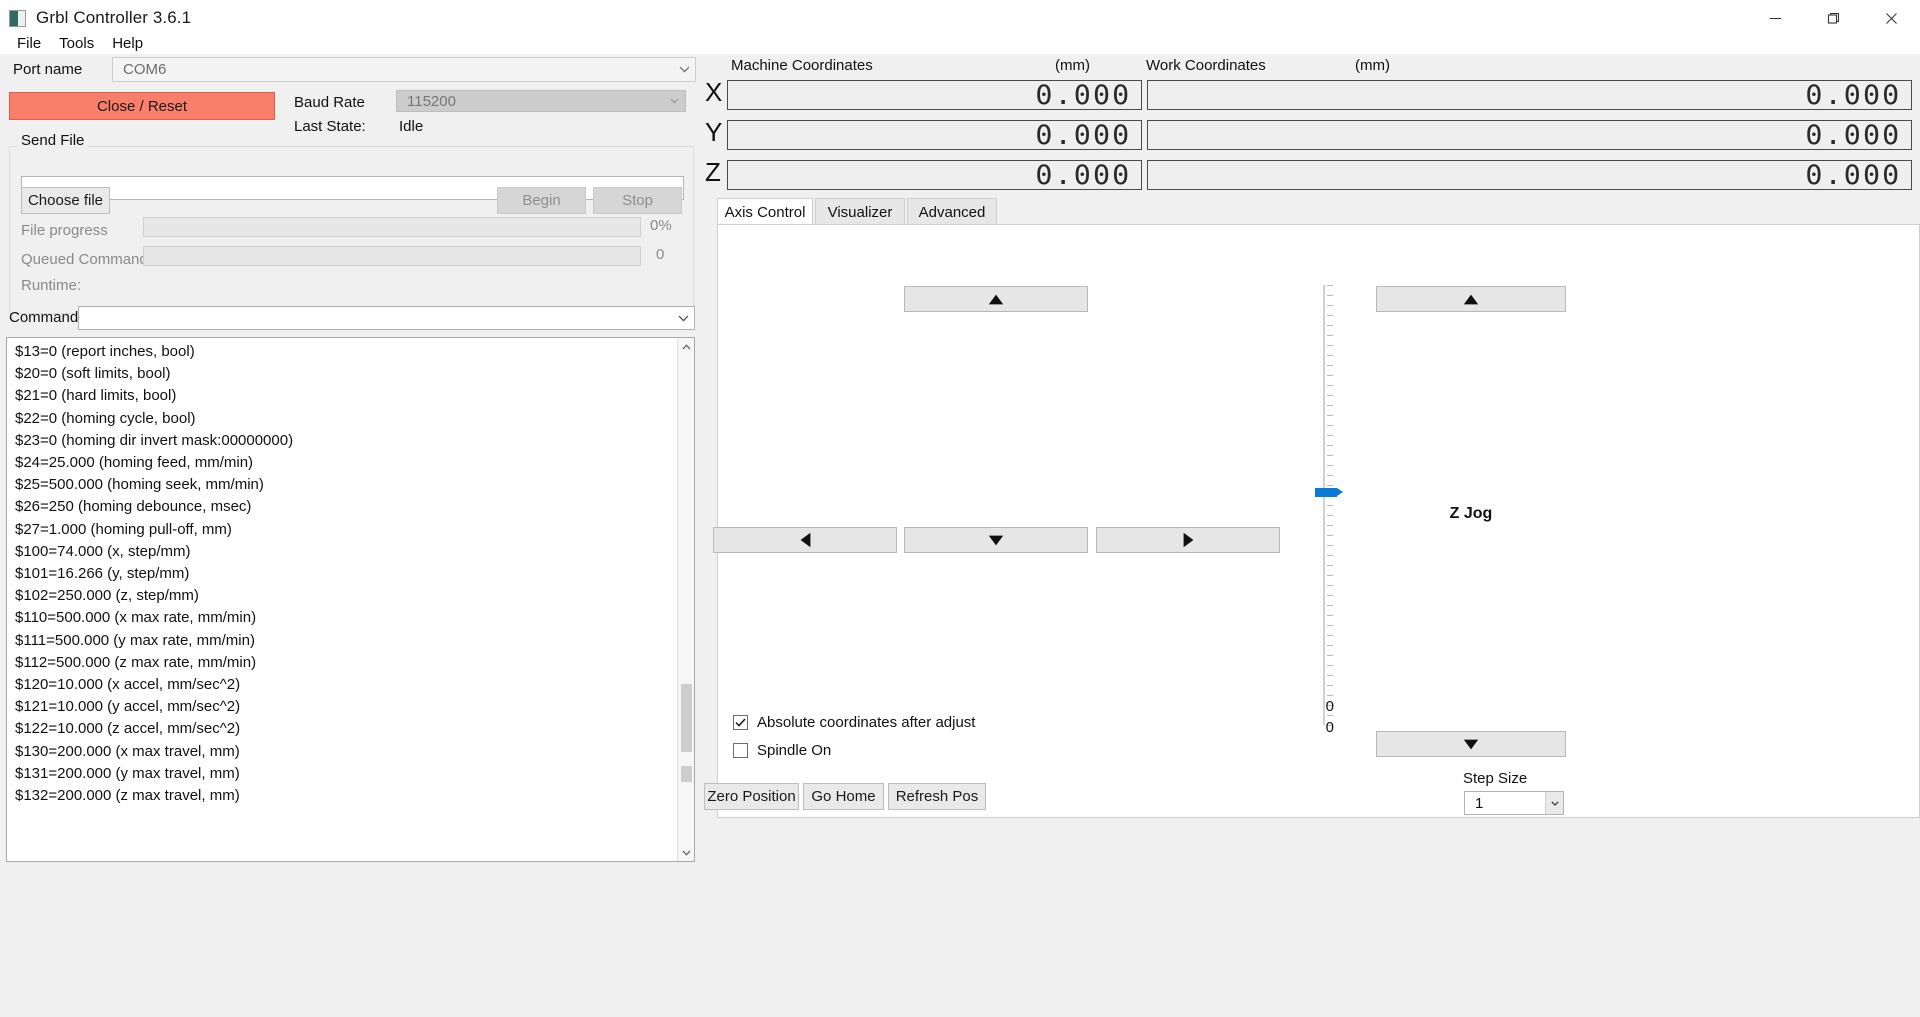  I want to click on axis-row-y: Y 0.000 0.000, so click(1308, 134).